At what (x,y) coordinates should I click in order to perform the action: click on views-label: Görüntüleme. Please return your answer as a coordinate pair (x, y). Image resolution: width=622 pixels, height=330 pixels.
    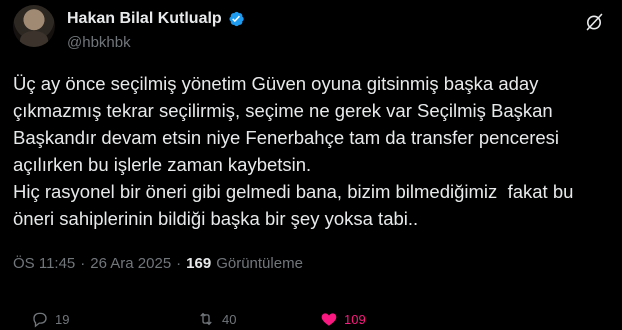
    Looking at the image, I should click on (259, 263).